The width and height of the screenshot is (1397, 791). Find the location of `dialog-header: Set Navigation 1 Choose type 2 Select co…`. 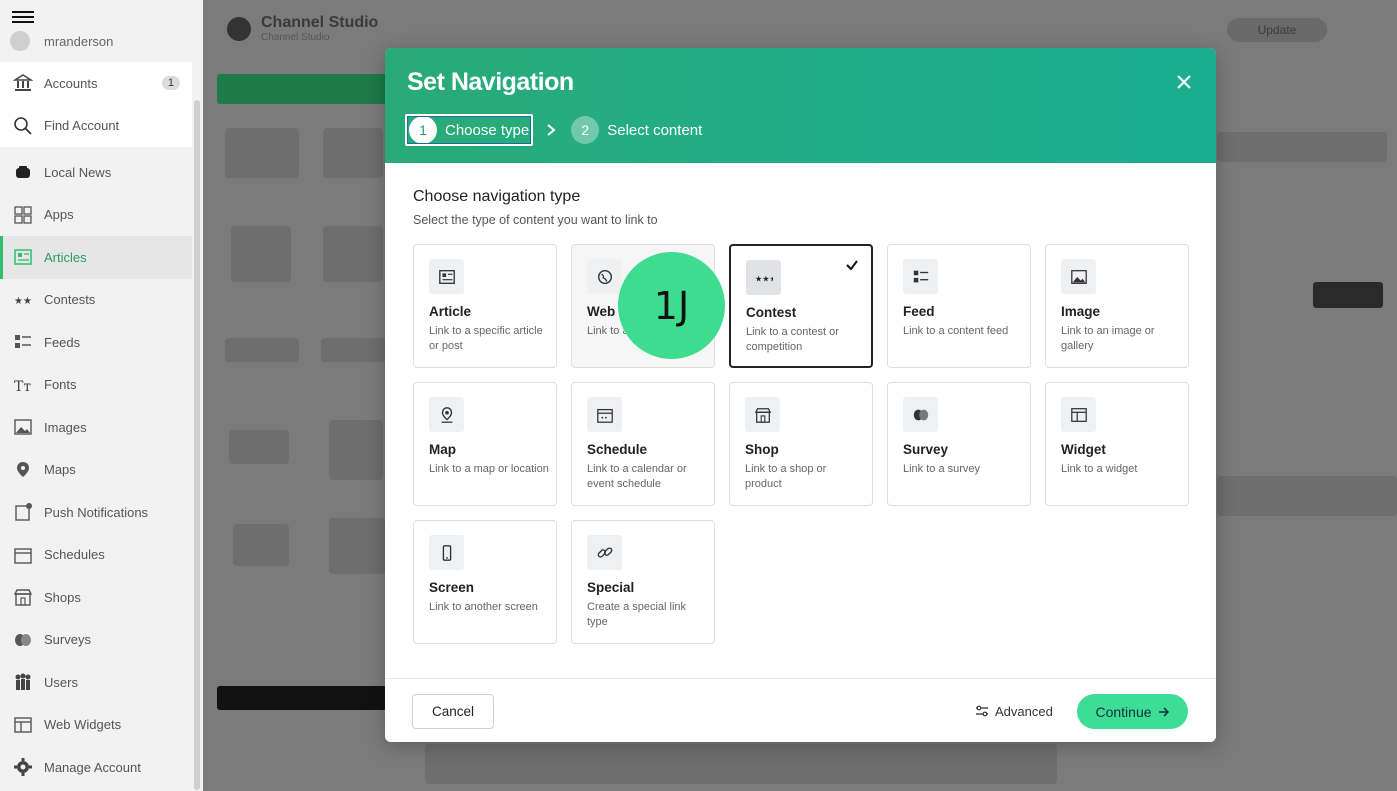

dialog-header: Set Navigation 1 Choose type 2 Select co… is located at coordinates (800, 105).